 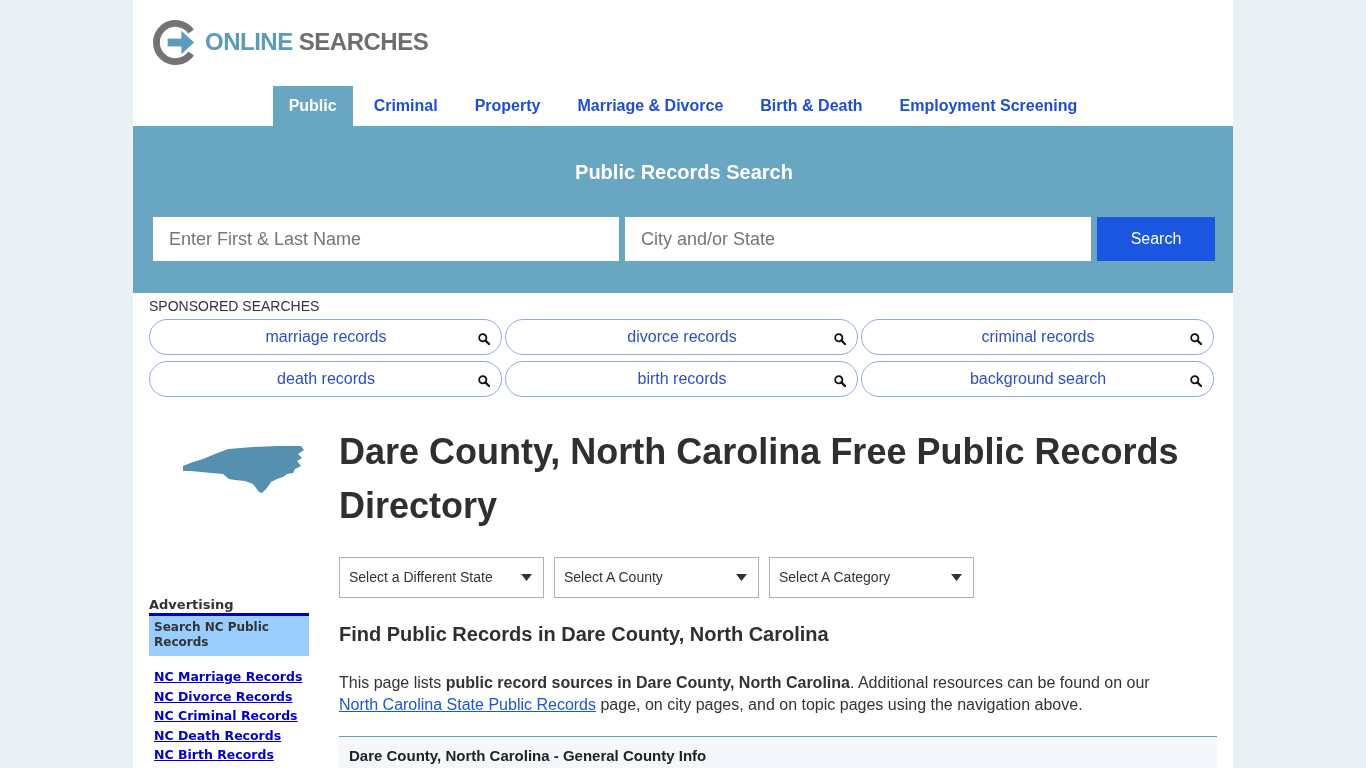 What do you see at coordinates (235, 306) in the screenshot?
I see `sponsored-title: SPONSORED SEARCHES` at bounding box center [235, 306].